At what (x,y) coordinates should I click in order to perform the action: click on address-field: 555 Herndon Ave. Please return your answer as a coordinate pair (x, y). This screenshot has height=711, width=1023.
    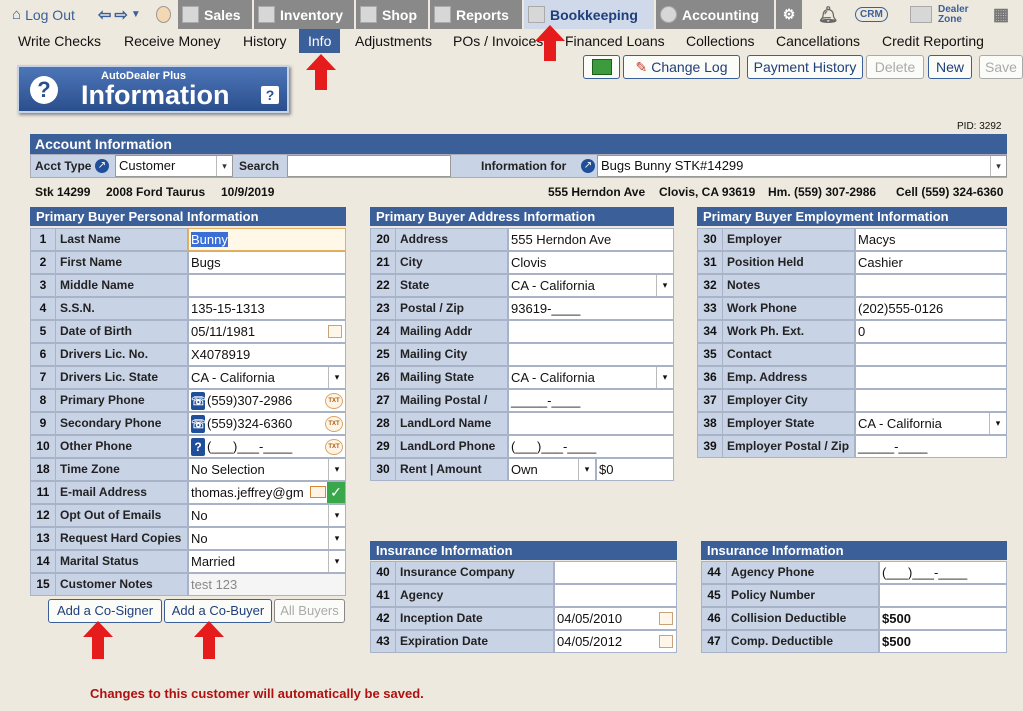
    Looking at the image, I should click on (591, 239).